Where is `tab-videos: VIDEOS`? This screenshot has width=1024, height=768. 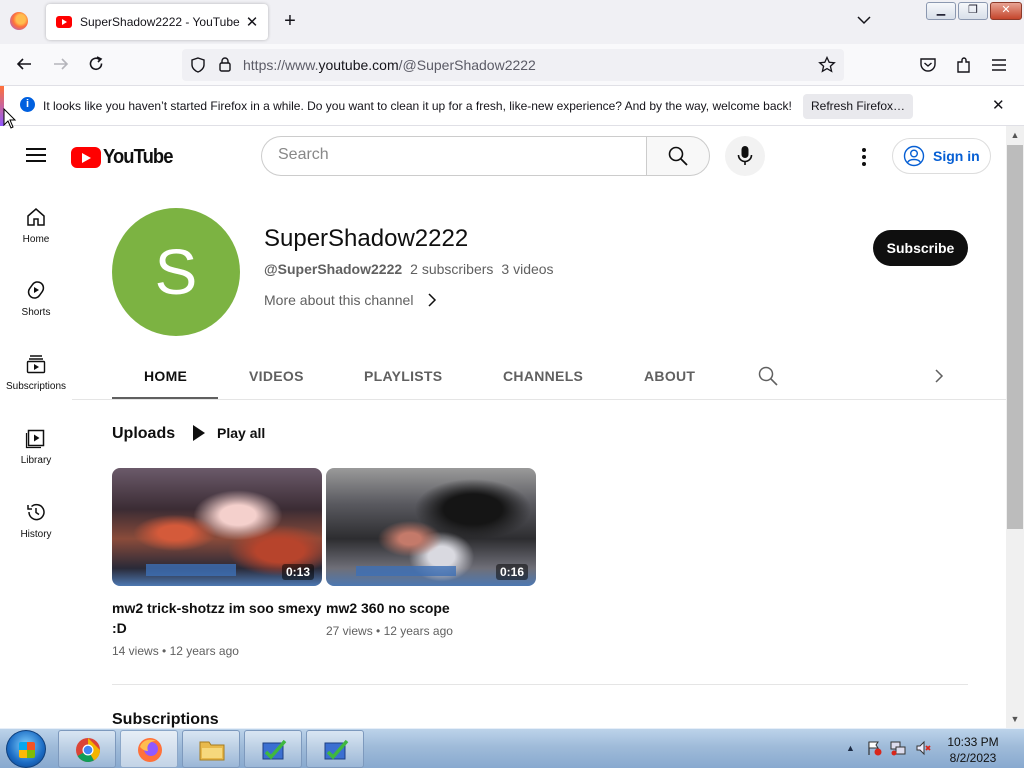 tab-videos: VIDEOS is located at coordinates (276, 376).